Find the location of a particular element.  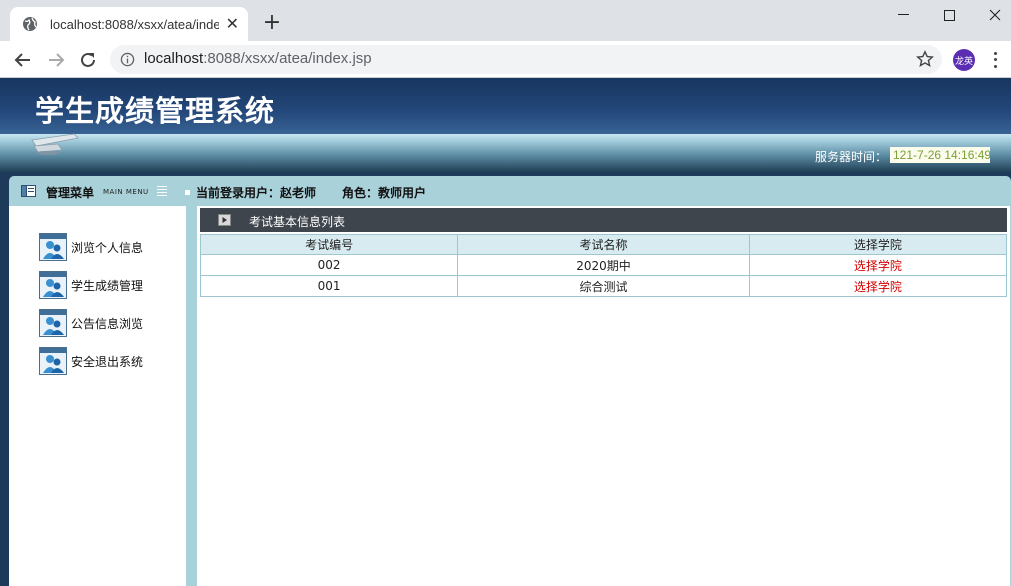

table-header-row: 考试编号 考试名称 选择学院 is located at coordinates (603, 244).